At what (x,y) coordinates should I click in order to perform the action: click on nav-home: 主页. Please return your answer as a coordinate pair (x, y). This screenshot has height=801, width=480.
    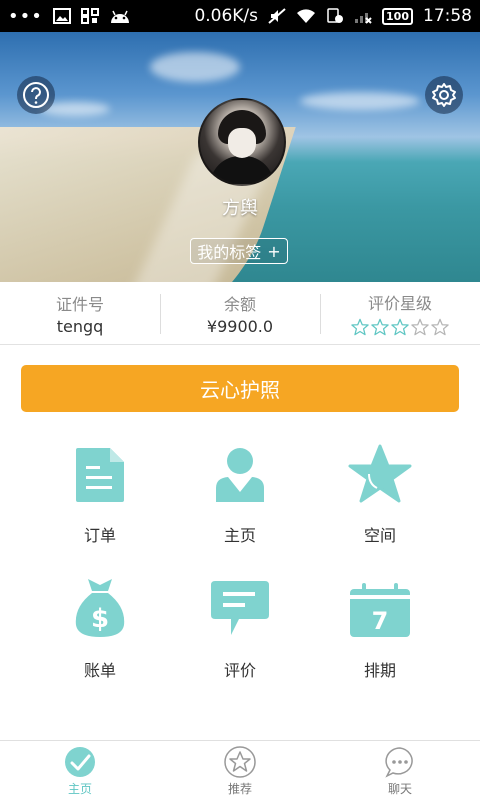
    Looking at the image, I should click on (80, 771).